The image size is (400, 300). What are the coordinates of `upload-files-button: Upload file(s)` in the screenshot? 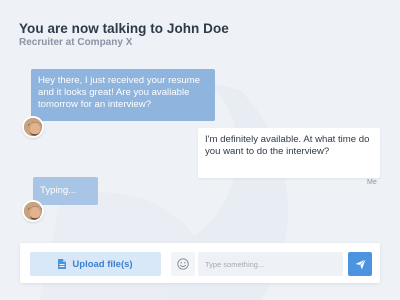 It's located at (95, 264).